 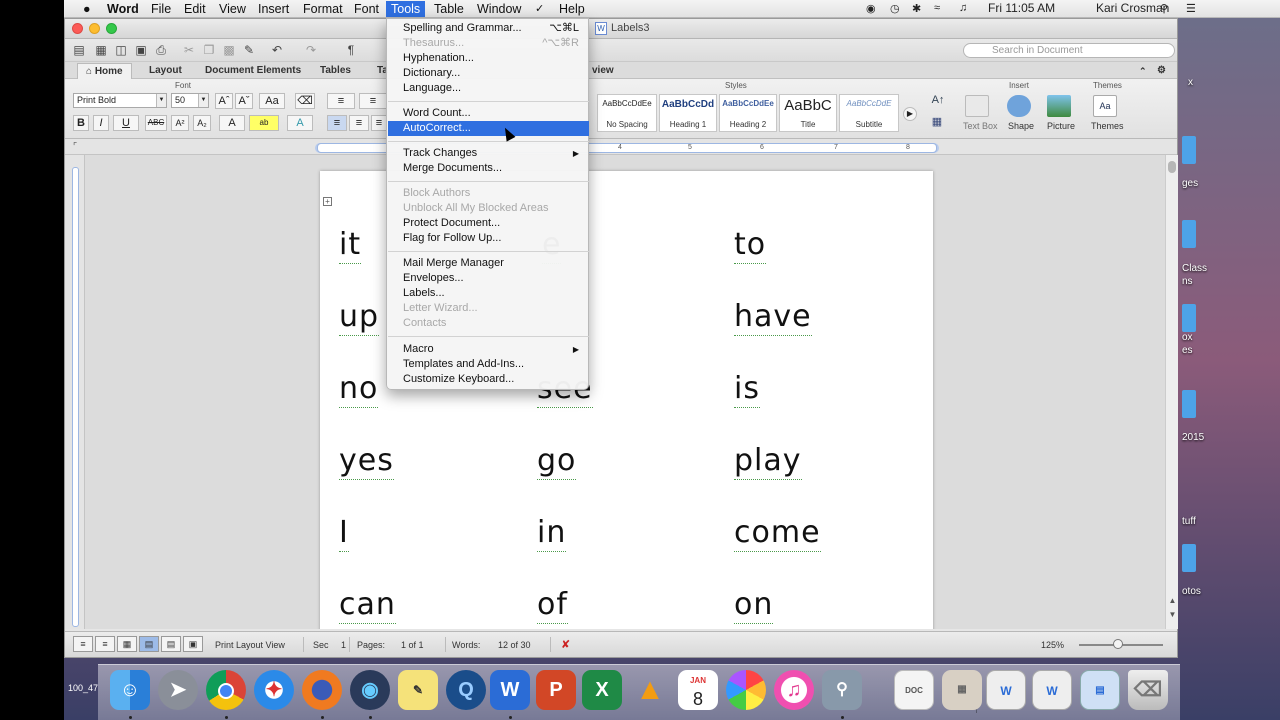 What do you see at coordinates (366, 9) in the screenshot?
I see `menu-font: Font` at bounding box center [366, 9].